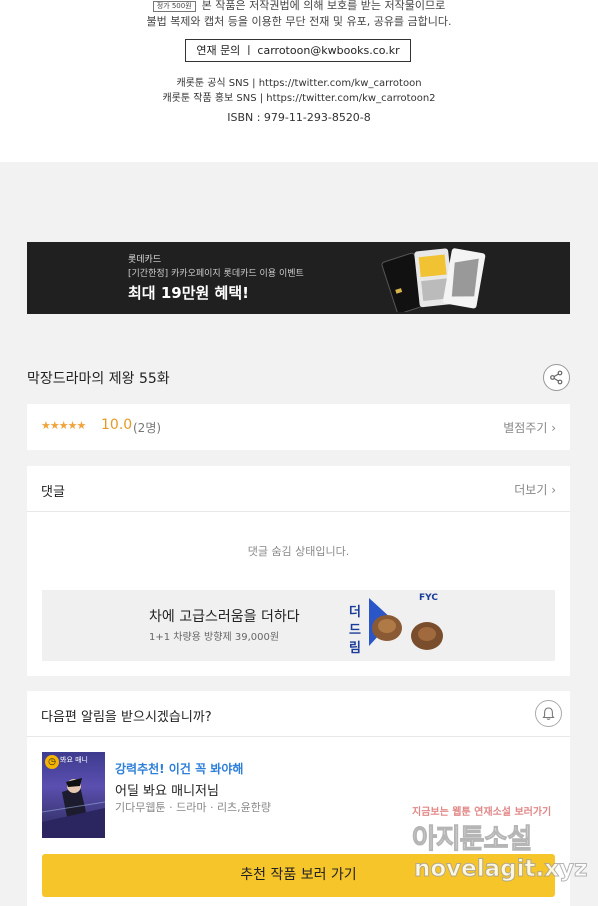  I want to click on banner-title: 최대 19만원 혜택!, so click(188, 293).